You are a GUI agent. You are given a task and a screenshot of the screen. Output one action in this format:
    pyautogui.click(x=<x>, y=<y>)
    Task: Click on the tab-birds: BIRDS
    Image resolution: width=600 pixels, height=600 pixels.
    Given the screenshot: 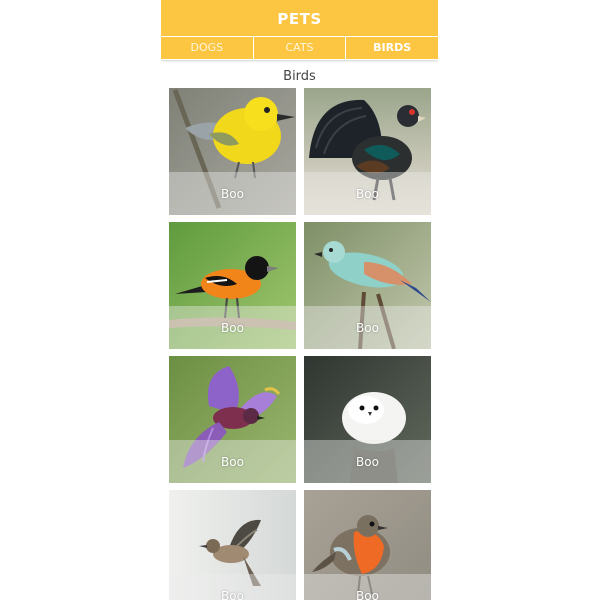 What is the action you would take?
    pyautogui.click(x=392, y=48)
    